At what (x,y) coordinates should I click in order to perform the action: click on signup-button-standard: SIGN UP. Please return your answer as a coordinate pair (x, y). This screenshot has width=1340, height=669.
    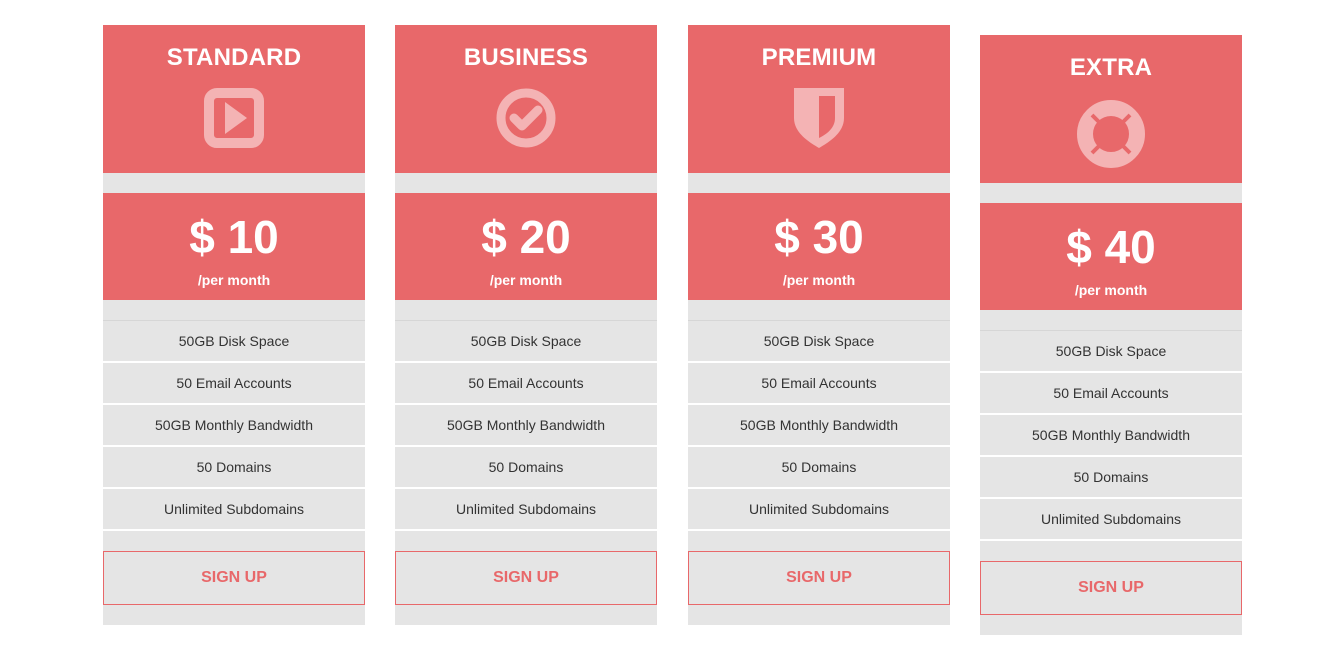
    Looking at the image, I should click on (234, 578).